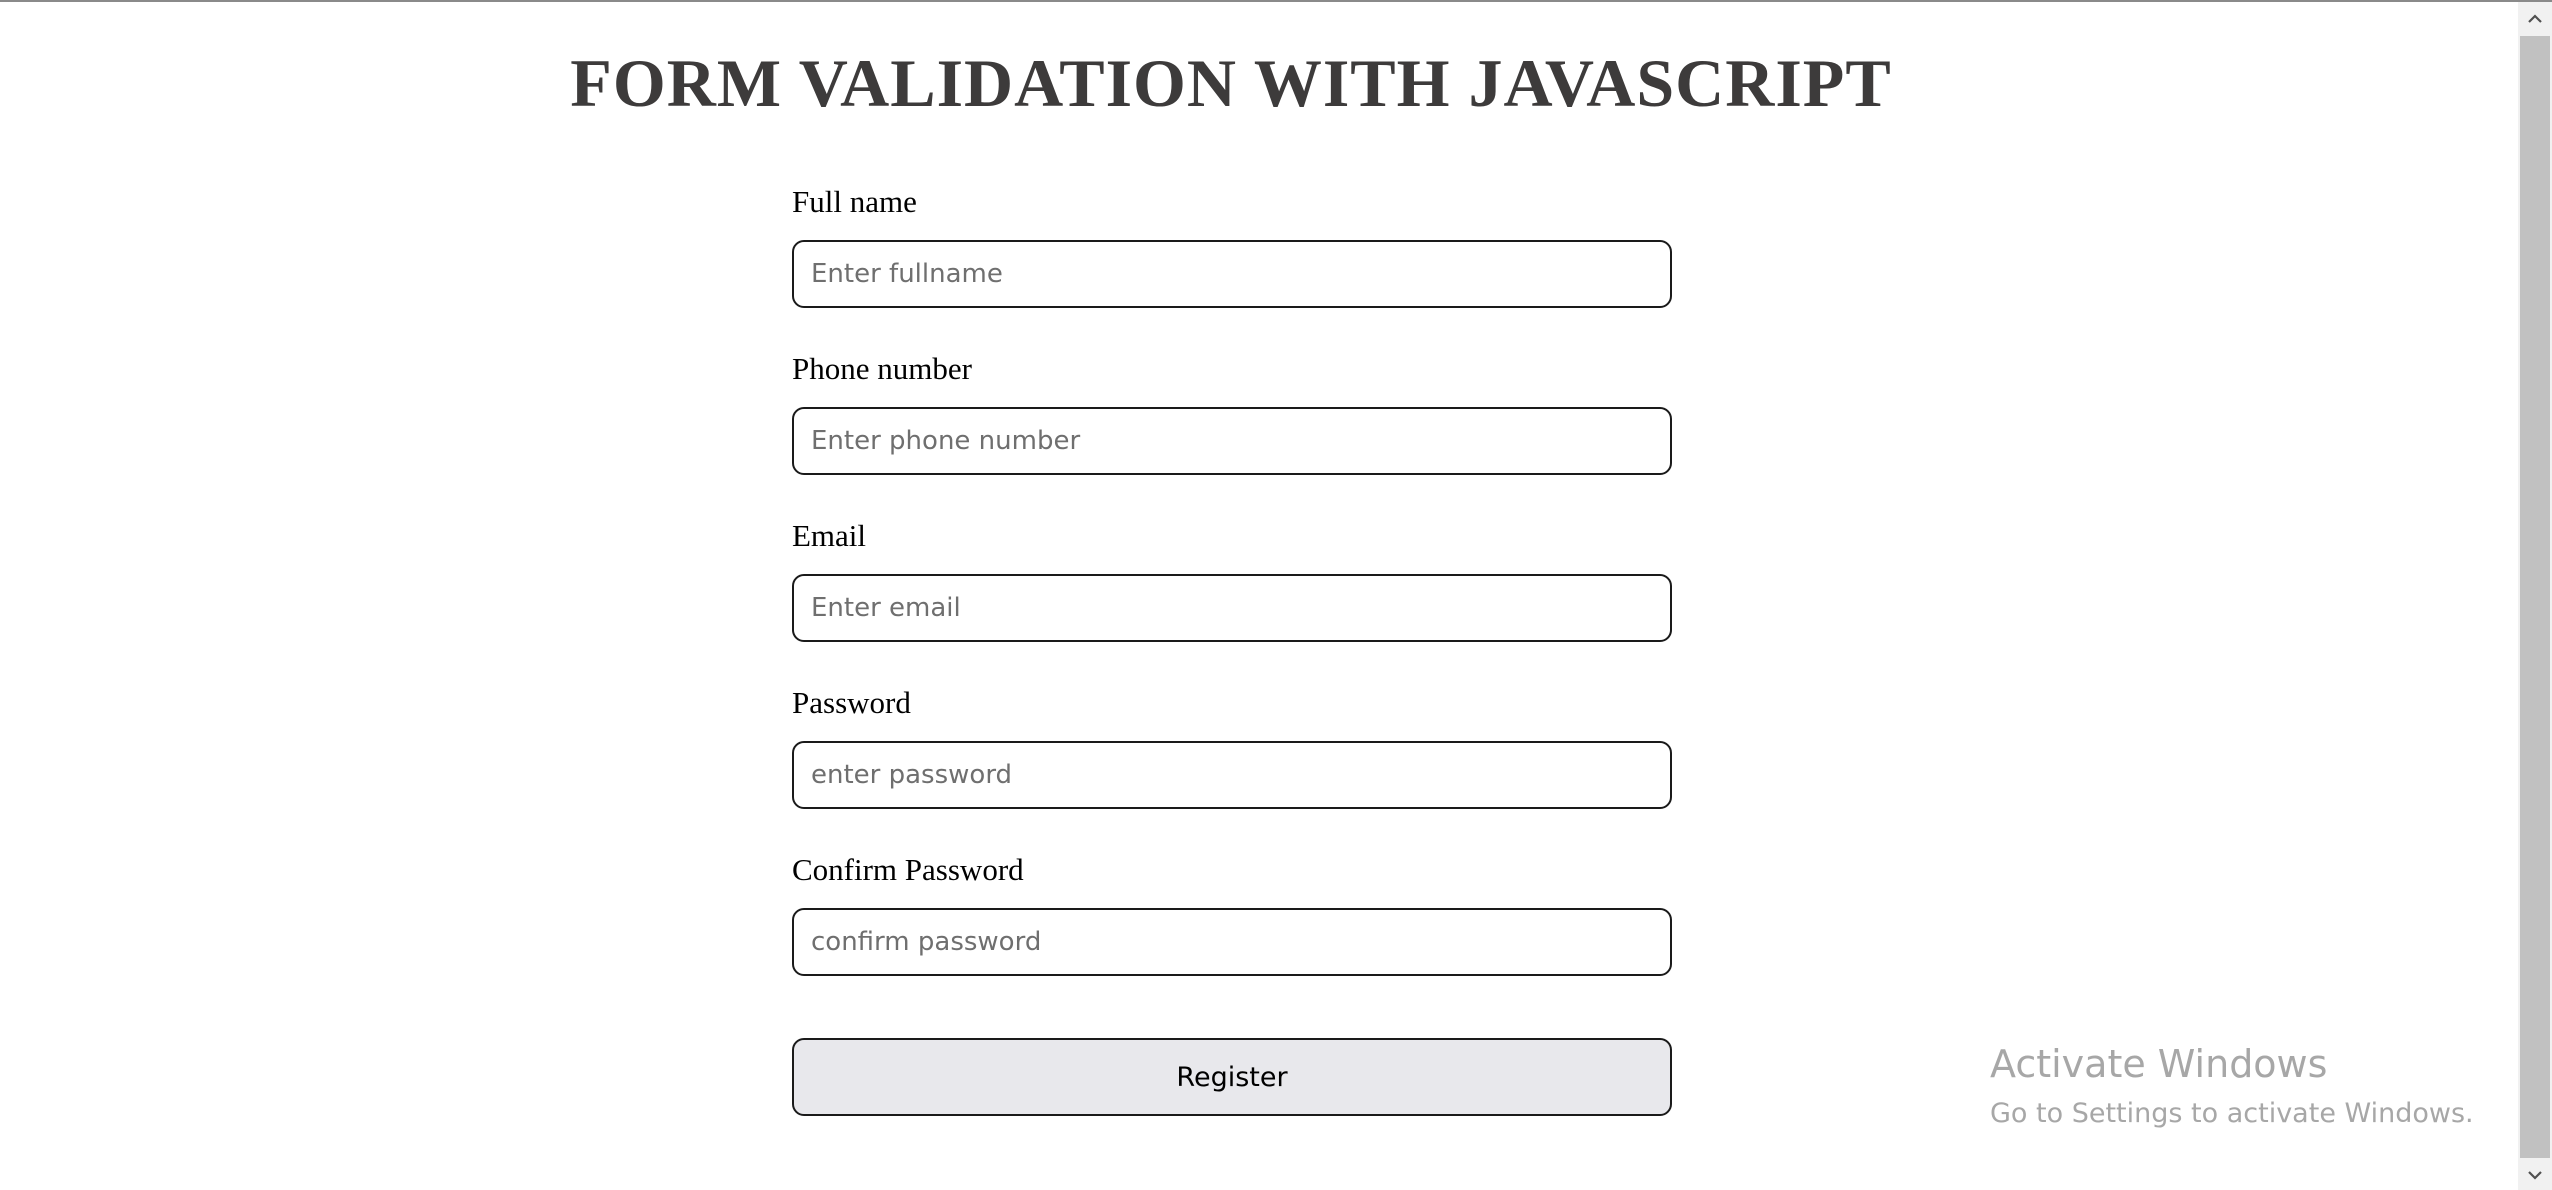 The image size is (2552, 1190). Describe the element at coordinates (2232, 1113) in the screenshot. I see `watermark-subtitle: Go to Settings to activate Windows.` at that location.